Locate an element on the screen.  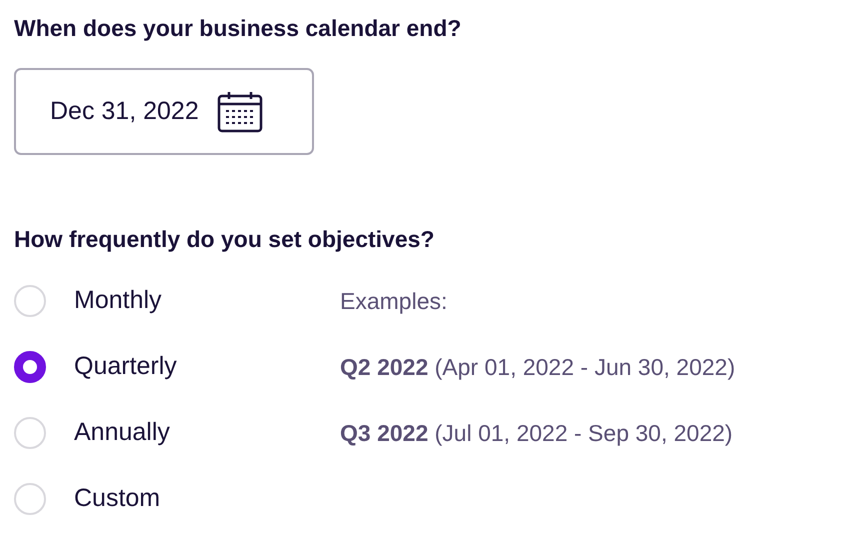
example-period: Q3 2022 (Jul 01, 2022 - Sep 30, 2022) is located at coordinates (536, 433).